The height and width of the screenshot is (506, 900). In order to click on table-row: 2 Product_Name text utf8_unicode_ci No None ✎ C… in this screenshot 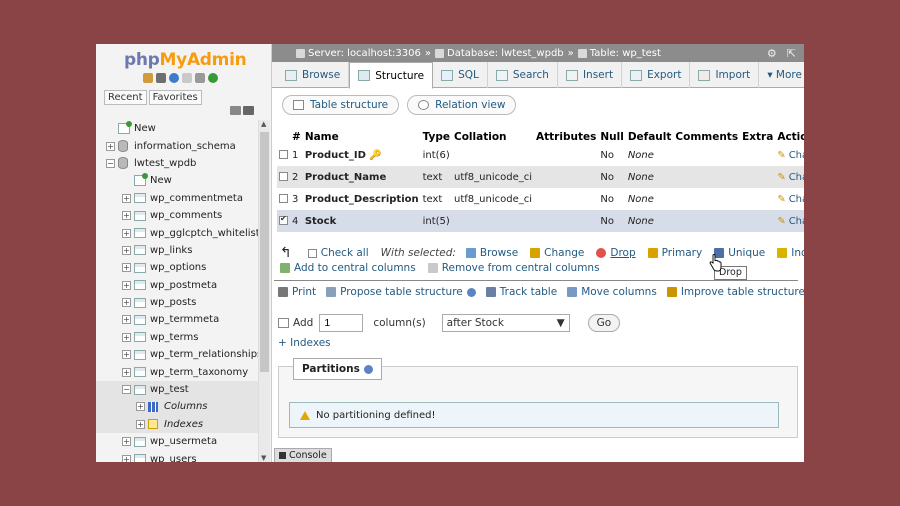, I will do `click(540, 177)`.